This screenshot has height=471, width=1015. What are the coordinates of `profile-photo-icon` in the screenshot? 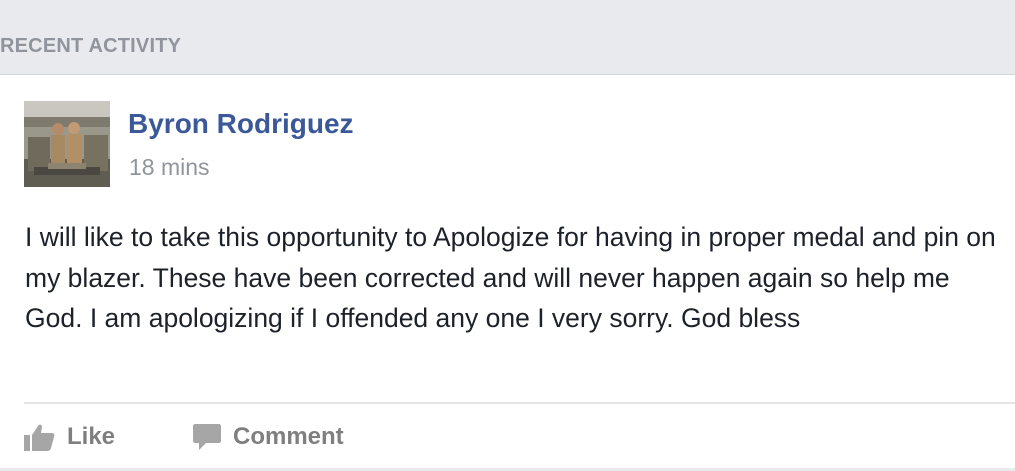 It's located at (67, 144).